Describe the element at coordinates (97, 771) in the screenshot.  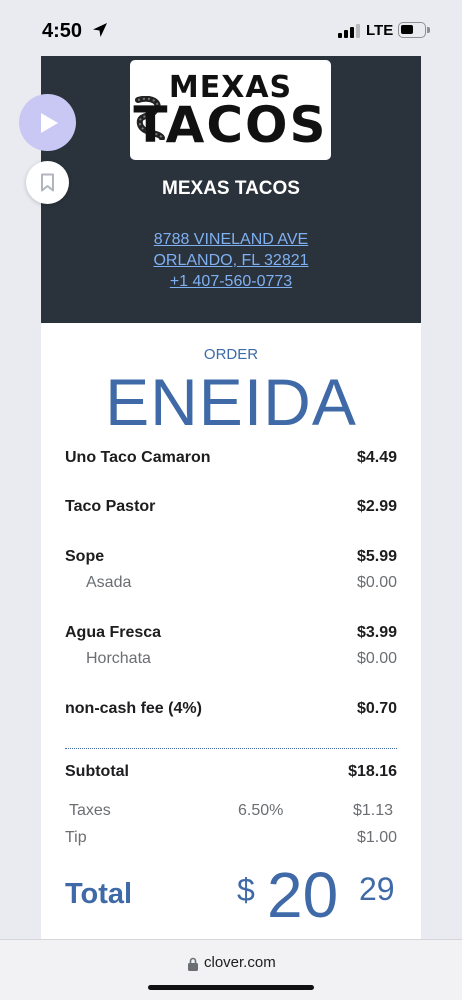
I see `subtotal-label: Subtotal` at that location.